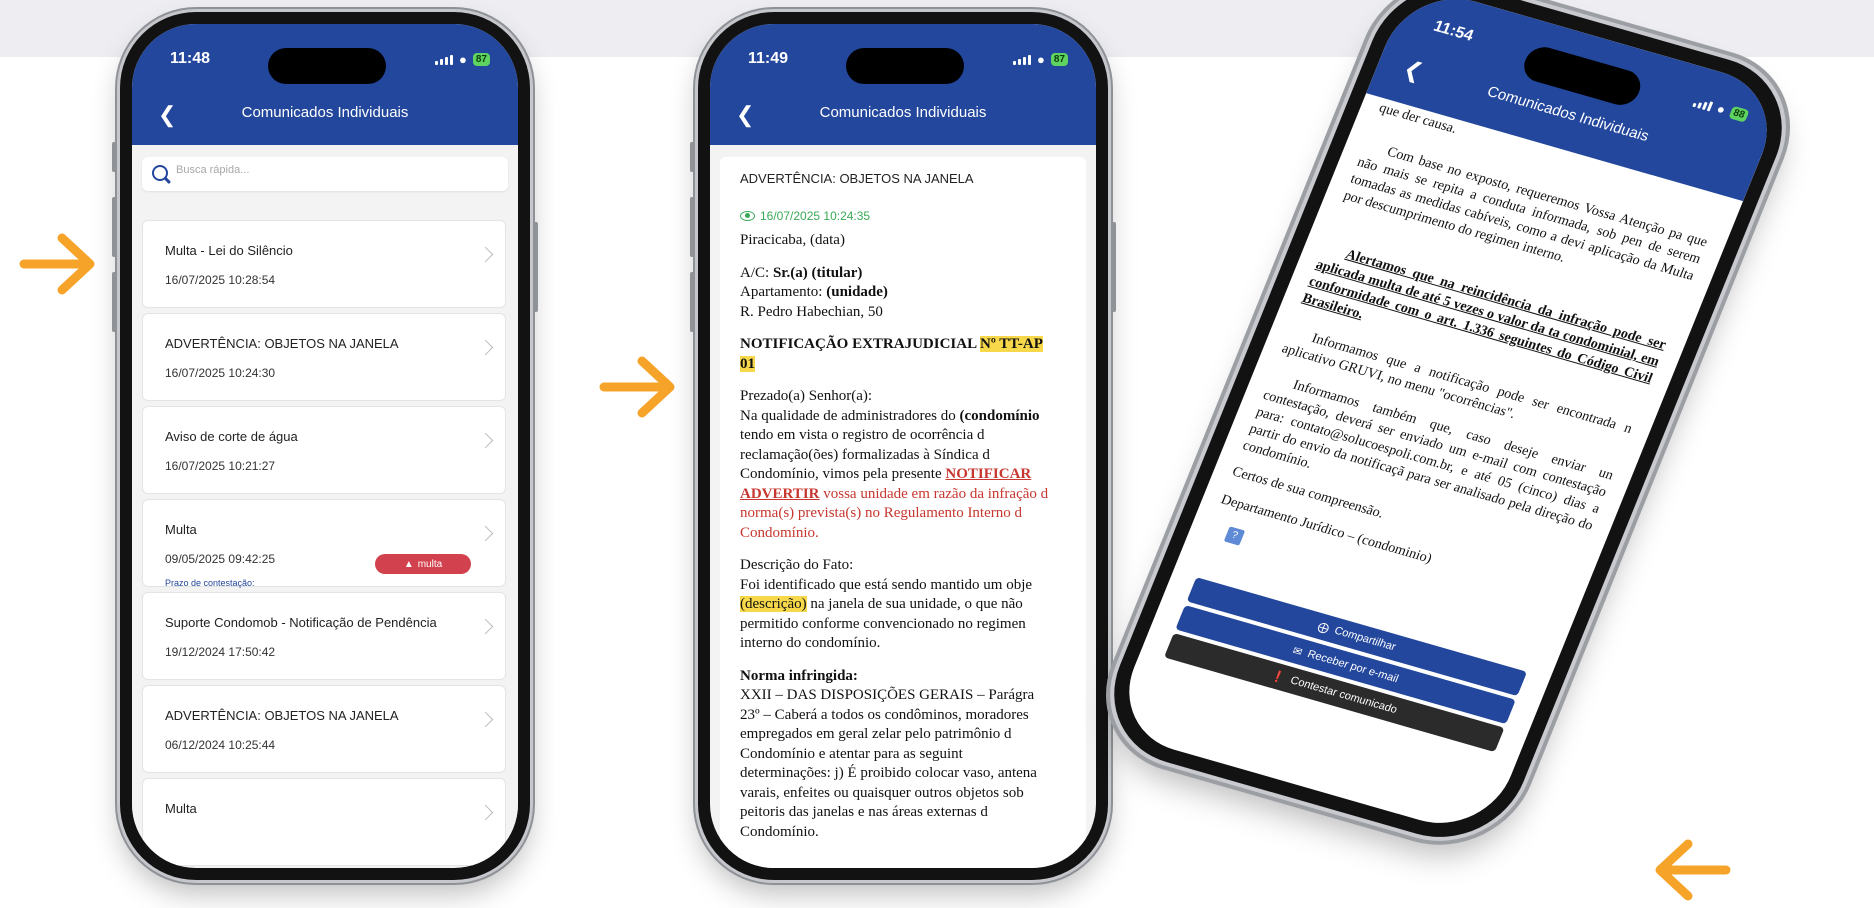 The width and height of the screenshot is (1874, 908). Describe the element at coordinates (220, 280) in the screenshot. I see `item-date: 16/07/2025 10:28:54` at that location.